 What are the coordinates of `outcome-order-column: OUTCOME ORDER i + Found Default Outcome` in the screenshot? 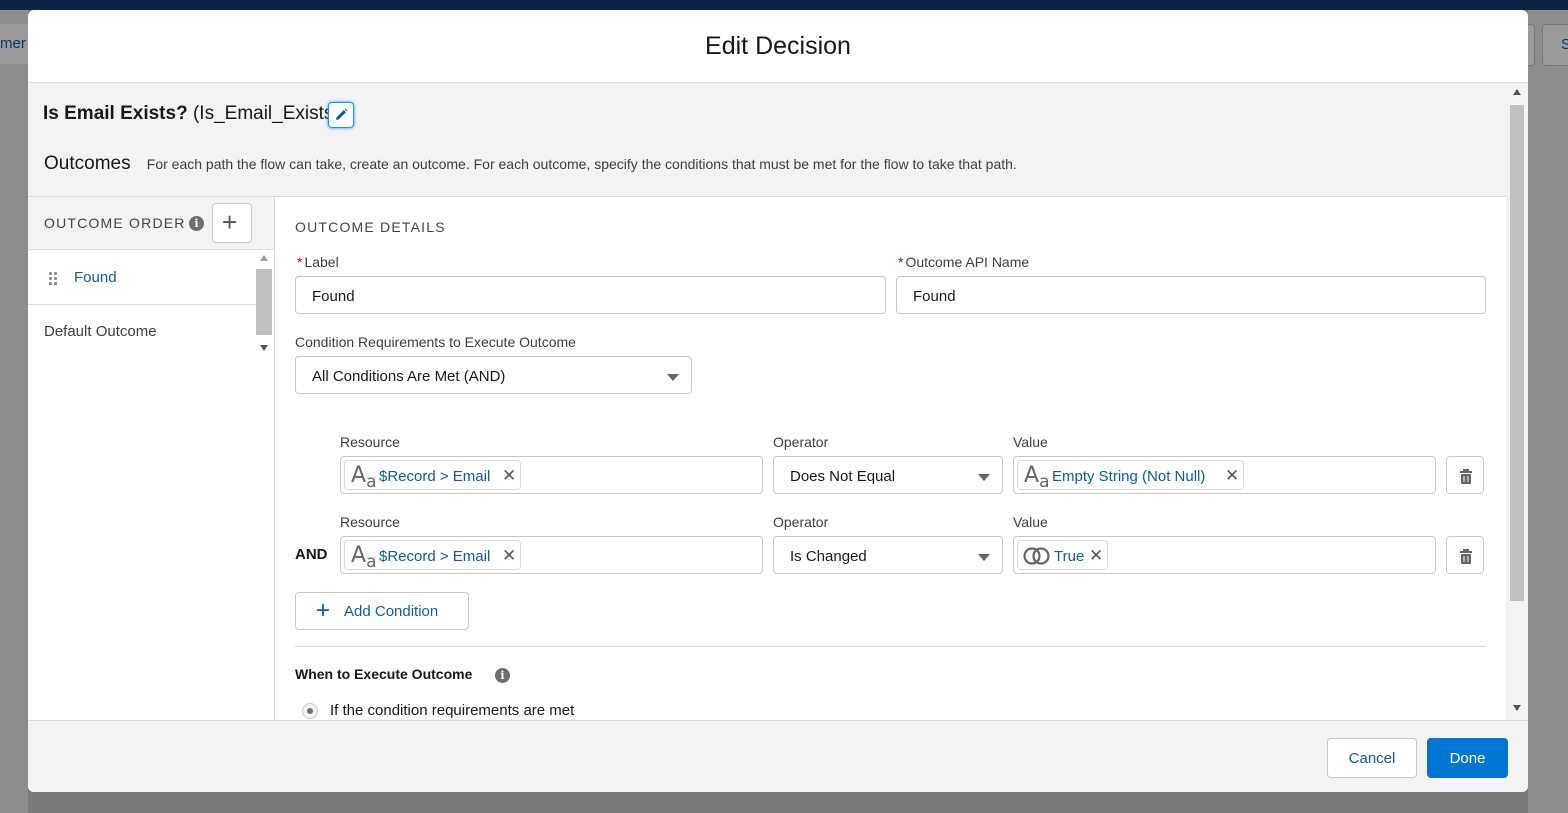 It's located at (151, 458).